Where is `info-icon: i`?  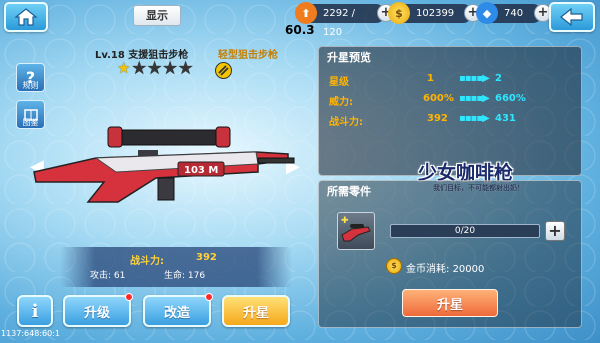 info-icon: i is located at coordinates (35, 311).